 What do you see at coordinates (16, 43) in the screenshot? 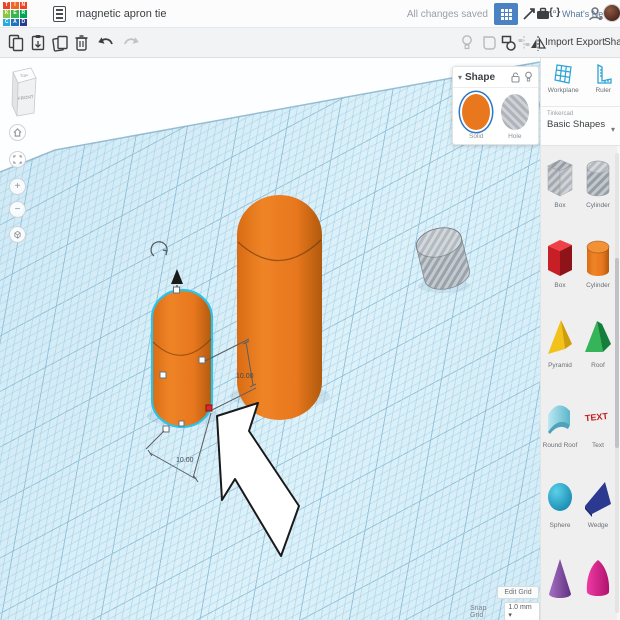
I see `copy-icon` at bounding box center [16, 43].